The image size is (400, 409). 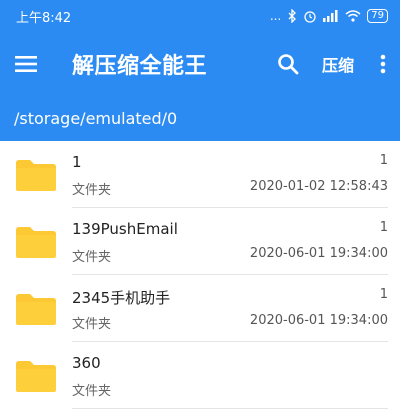 I want to click on file-info: 139PushEmail 文件夹 1 2020-06-01 19:34:00, so click(x=230, y=241).